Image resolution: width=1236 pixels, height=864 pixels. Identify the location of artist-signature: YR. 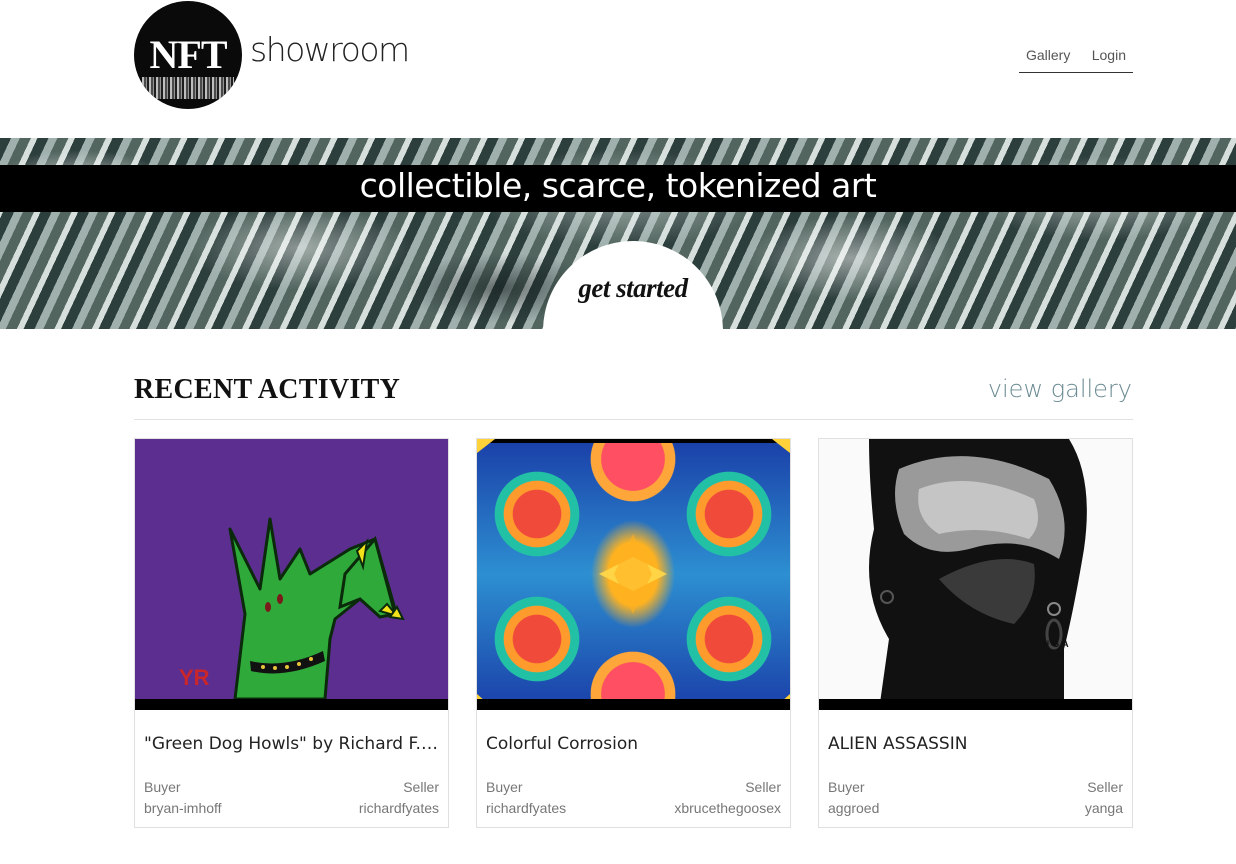
(194, 677).